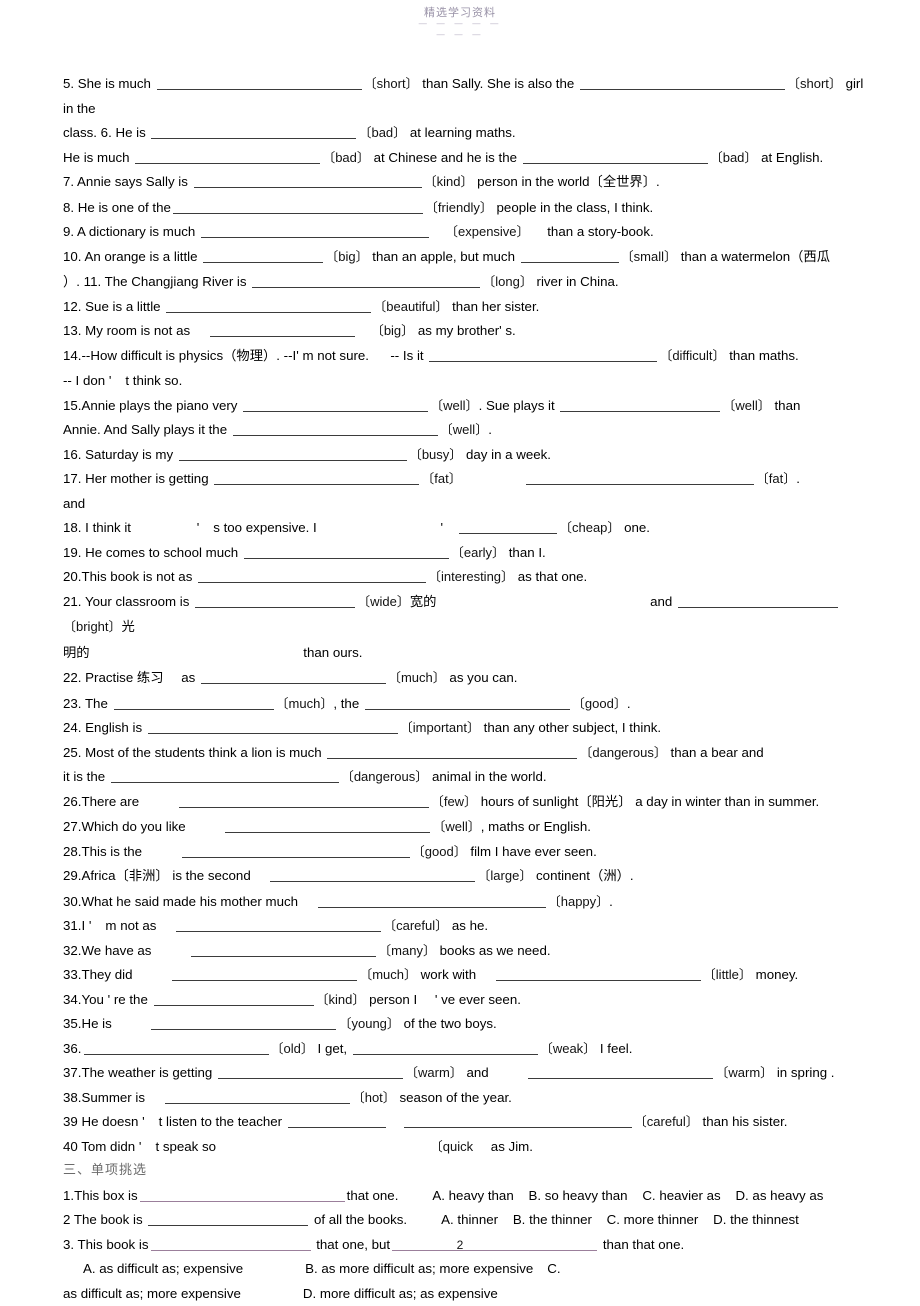  What do you see at coordinates (743, 1121) in the screenshot?
I see `sentence-text: than his sister.` at bounding box center [743, 1121].